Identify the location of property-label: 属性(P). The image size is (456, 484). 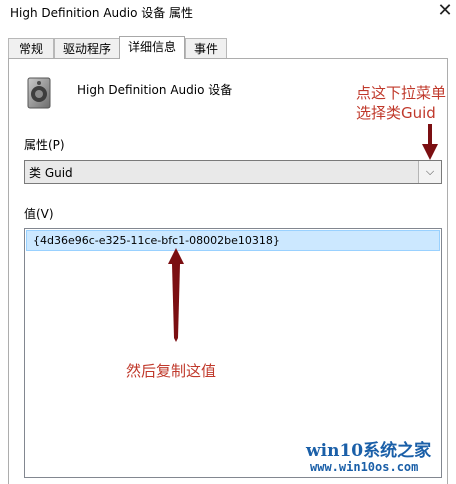
(44, 145).